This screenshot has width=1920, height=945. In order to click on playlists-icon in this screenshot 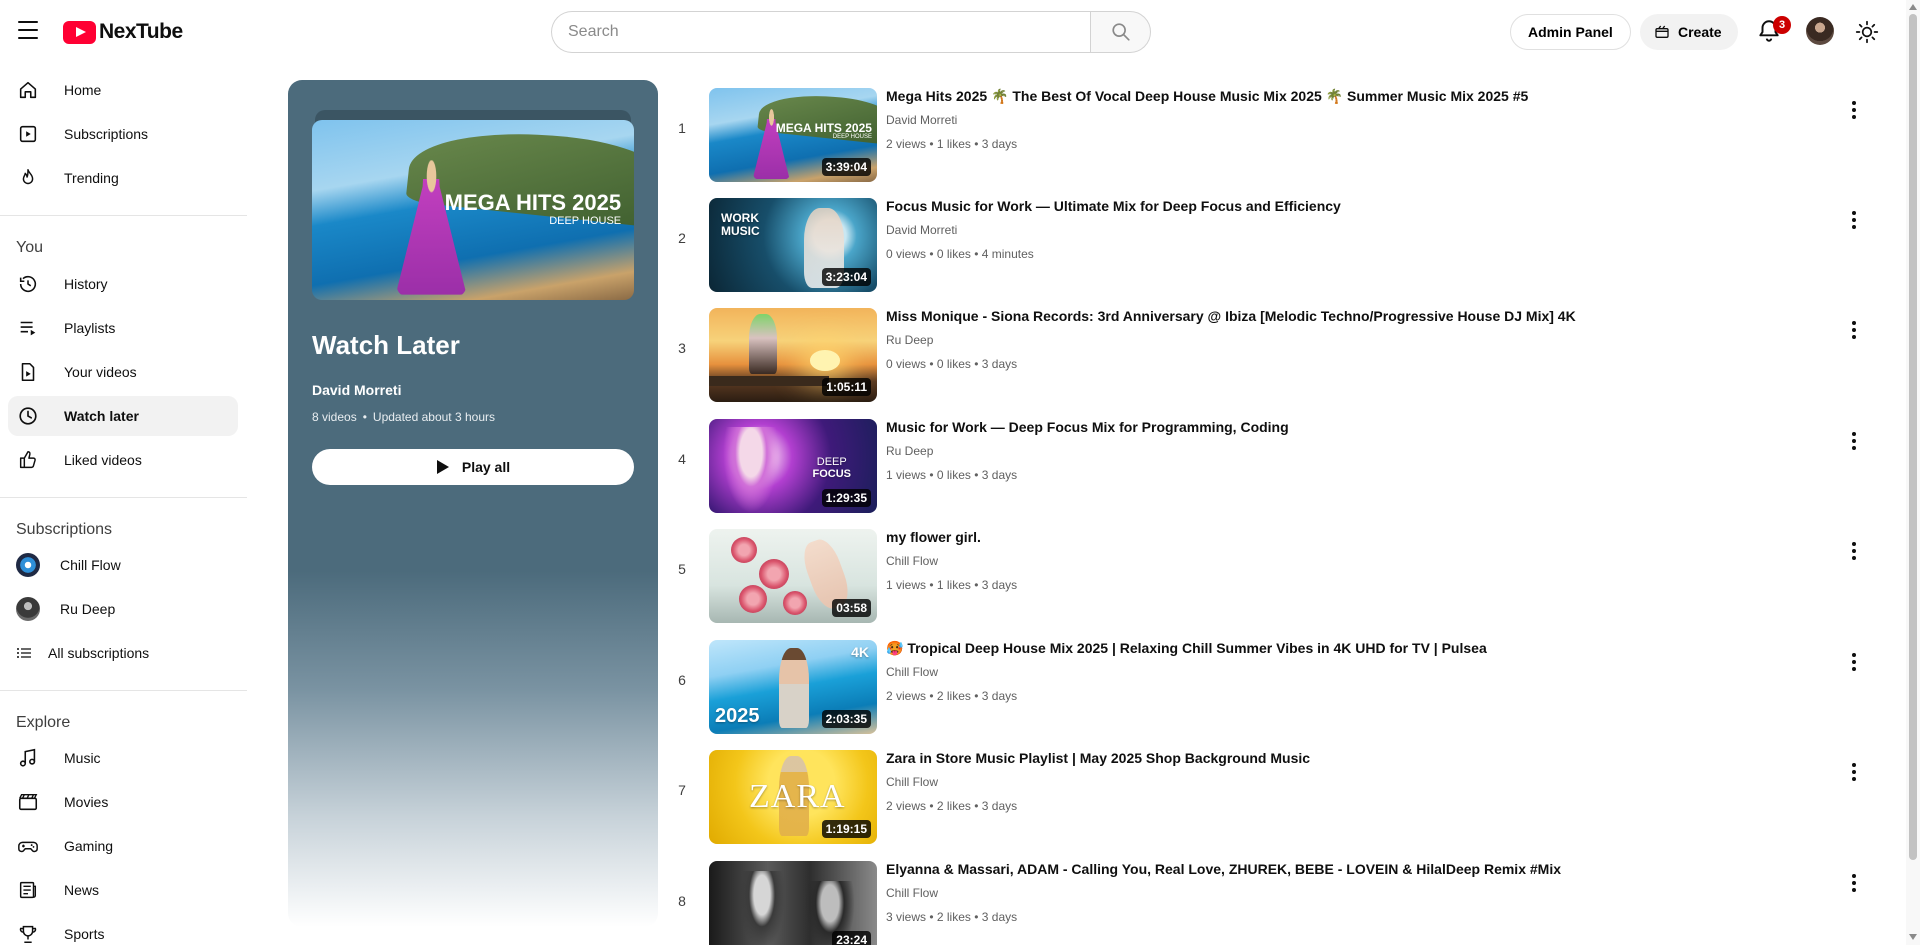, I will do `click(28, 328)`.